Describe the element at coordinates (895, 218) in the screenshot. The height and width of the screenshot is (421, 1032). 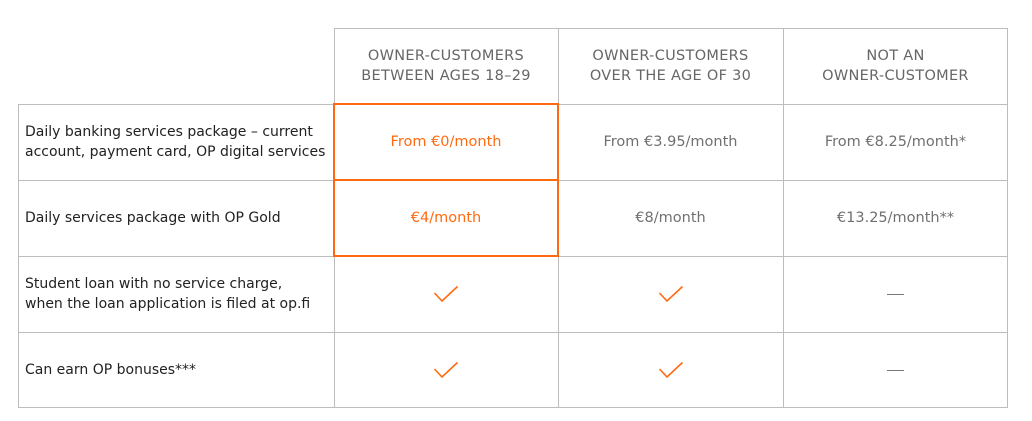
I see `price-cell: €13.25/month**` at that location.